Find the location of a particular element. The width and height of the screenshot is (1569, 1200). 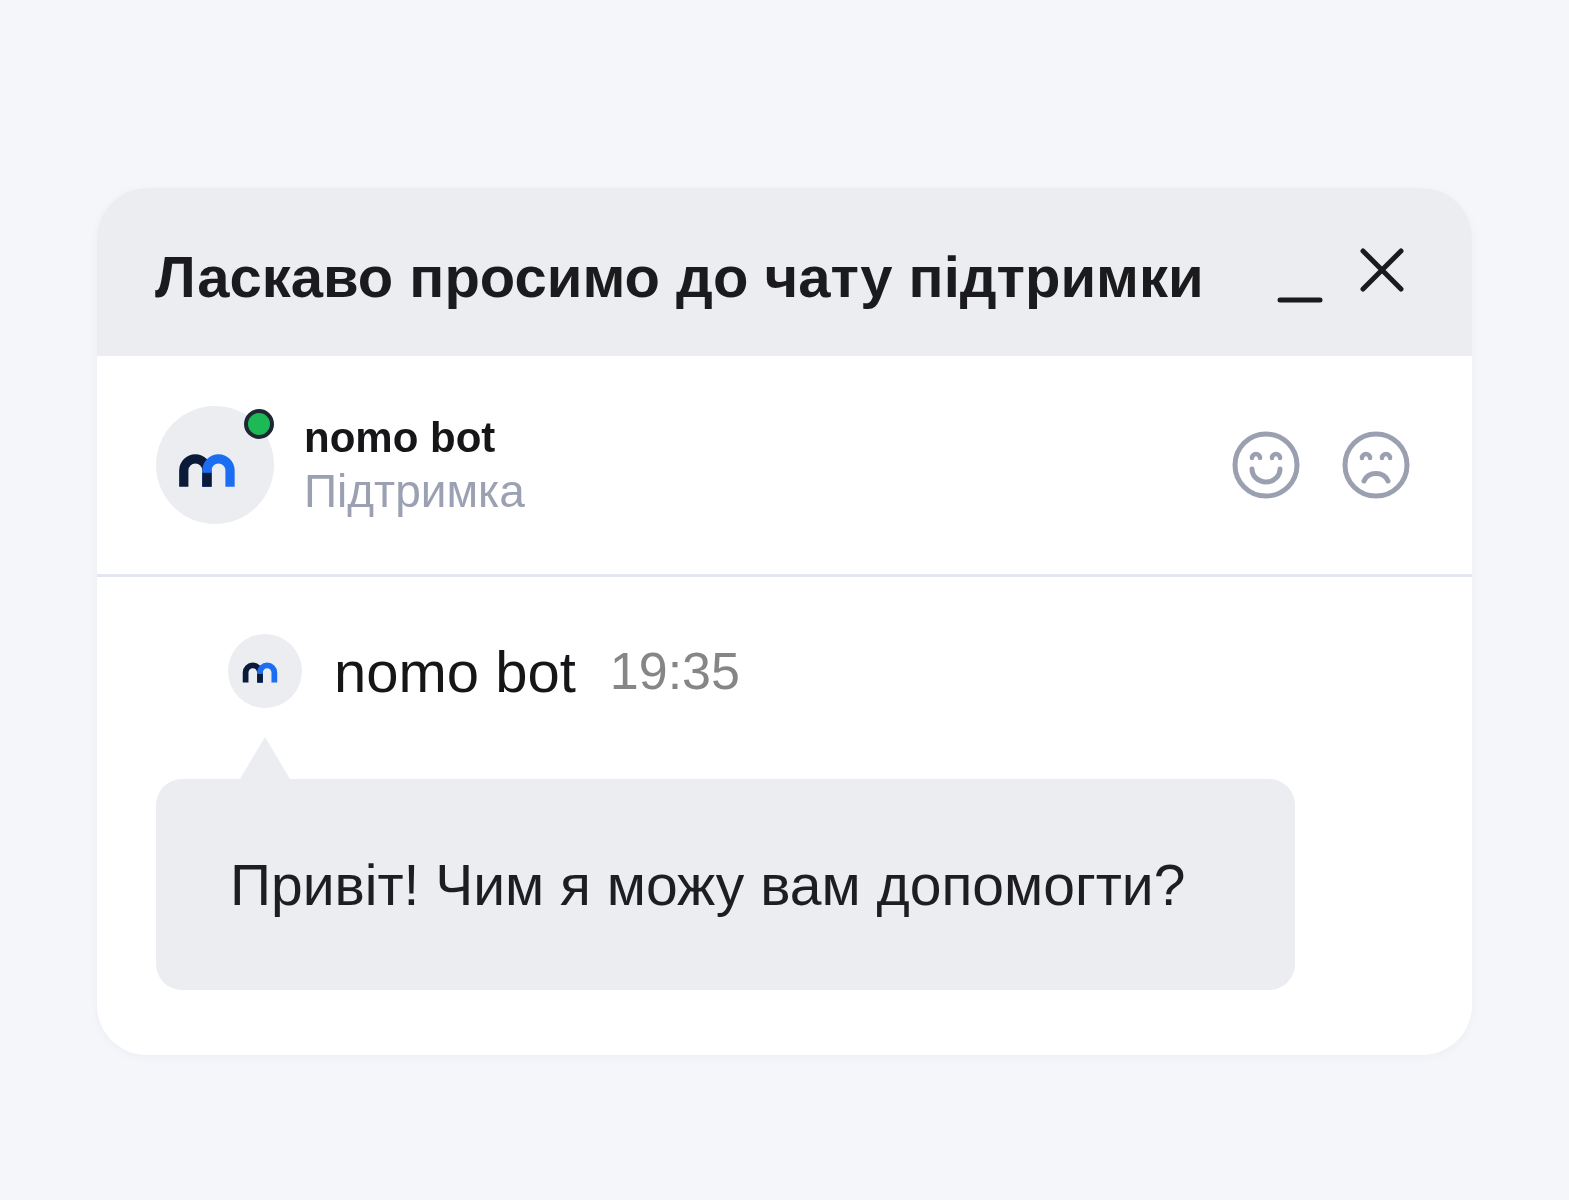

rate-good-button is located at coordinates (1266, 465).